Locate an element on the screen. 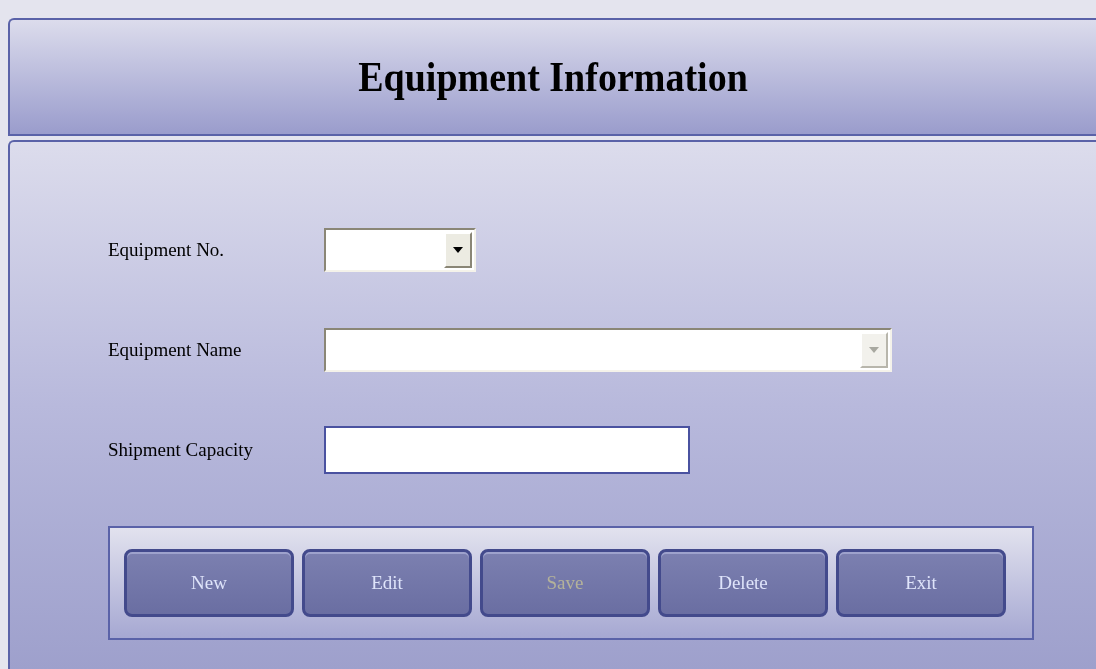  action-button: Exit is located at coordinates (921, 583).